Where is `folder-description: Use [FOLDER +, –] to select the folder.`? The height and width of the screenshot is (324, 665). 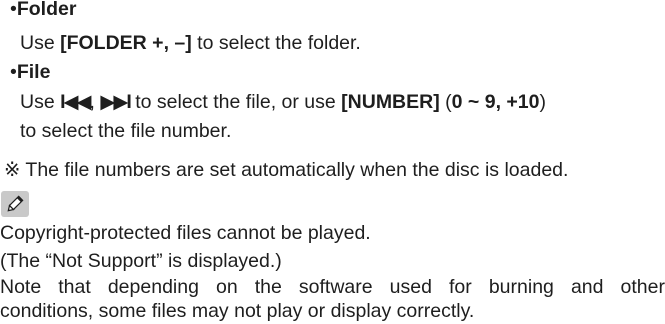 folder-description: Use [FOLDER +, –] to select the folder. is located at coordinates (190, 43).